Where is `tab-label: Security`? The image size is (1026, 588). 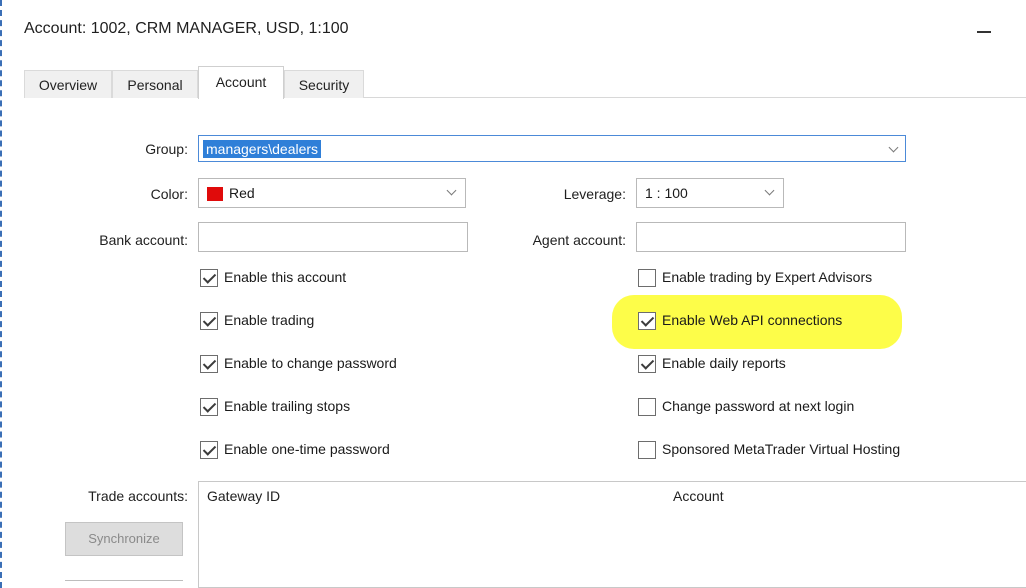
tab-label: Security is located at coordinates (324, 85).